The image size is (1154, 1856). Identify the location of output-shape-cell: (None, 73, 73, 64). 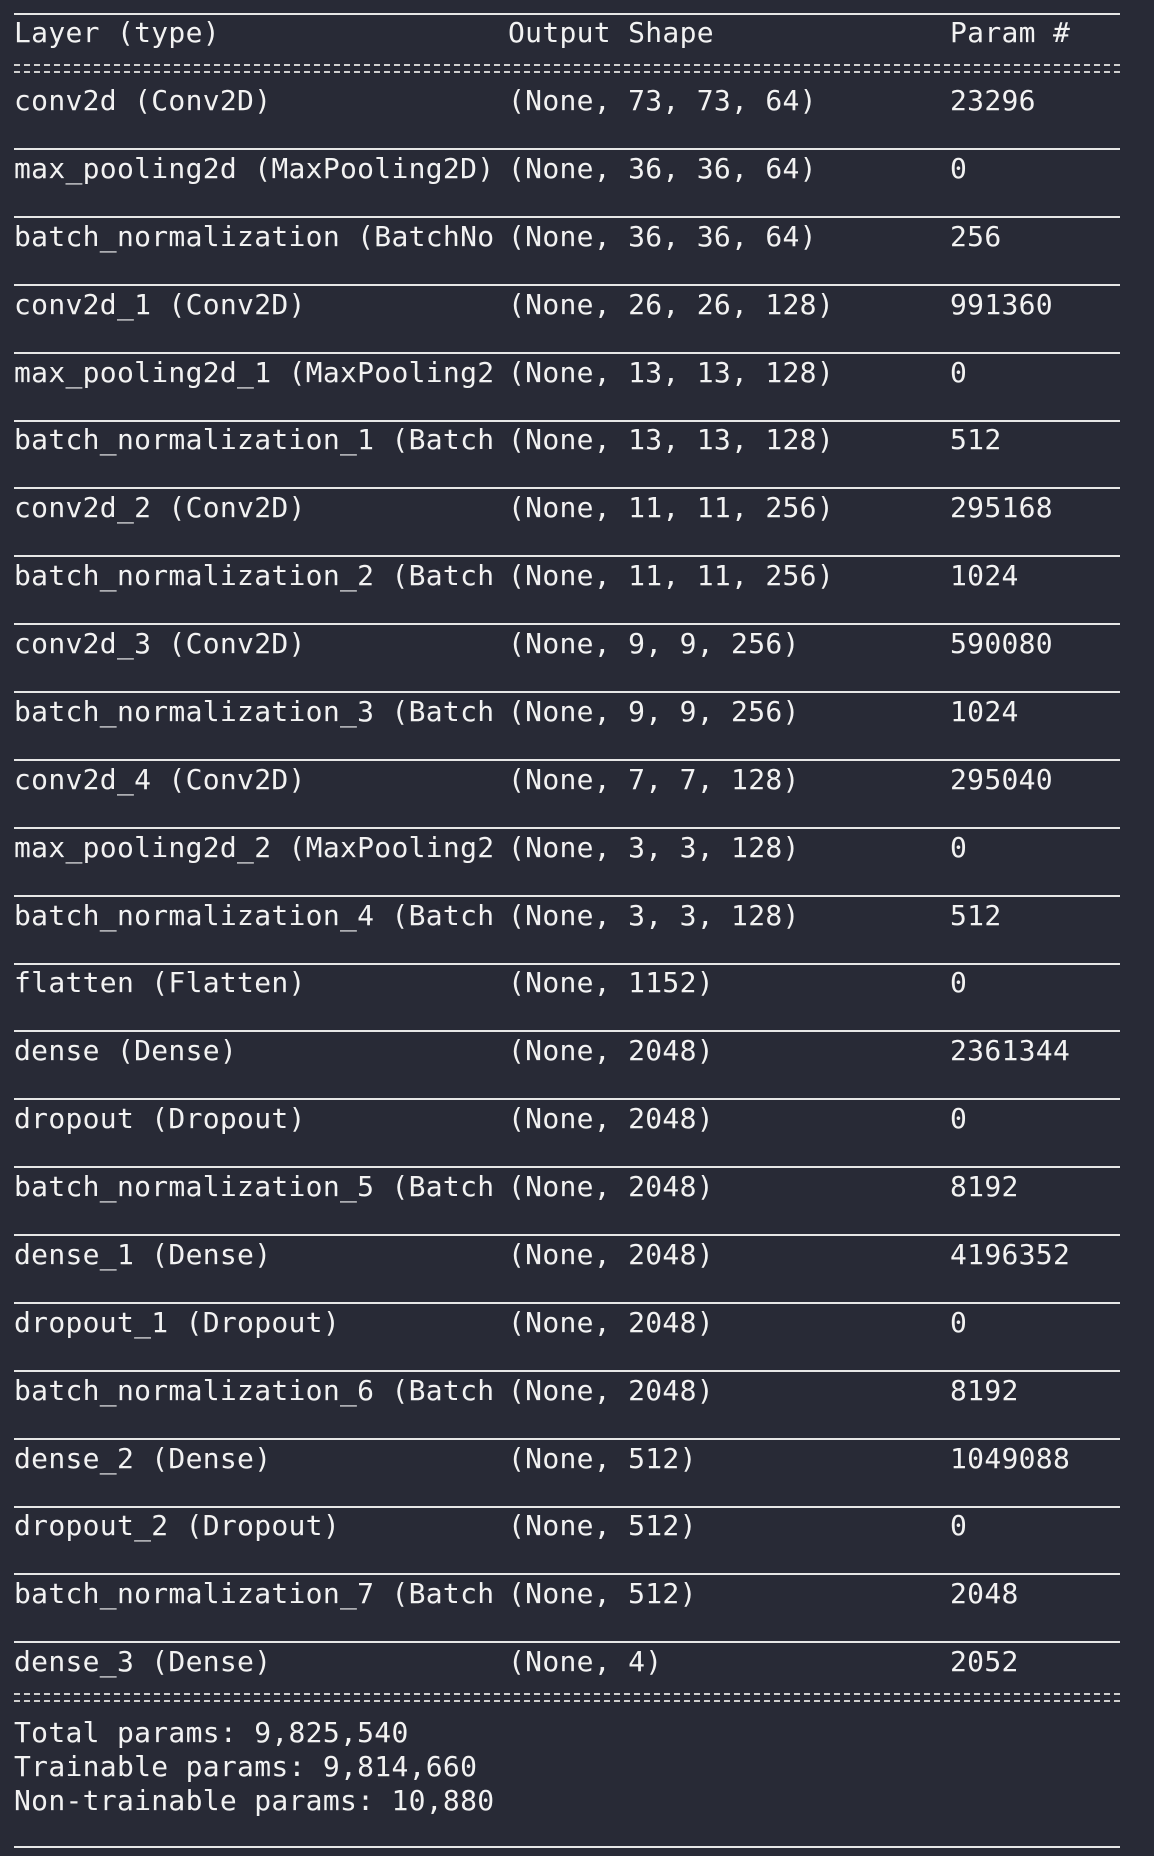
(662, 100).